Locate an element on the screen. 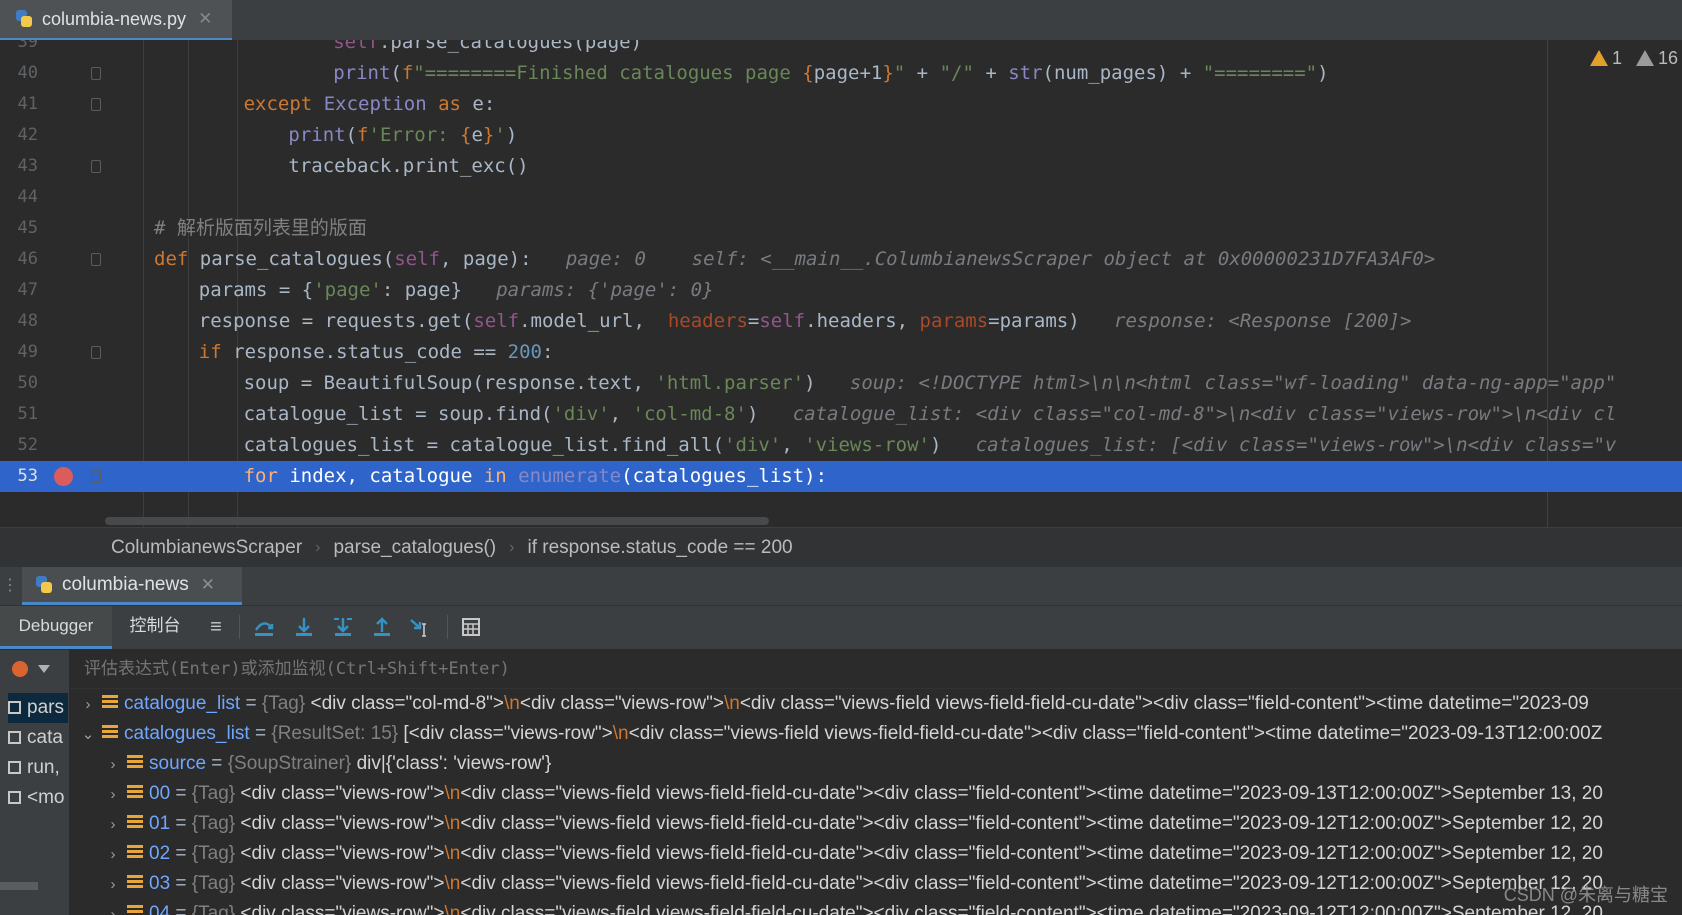  breadcrumb-function: parse_catalogues() is located at coordinates (414, 548).